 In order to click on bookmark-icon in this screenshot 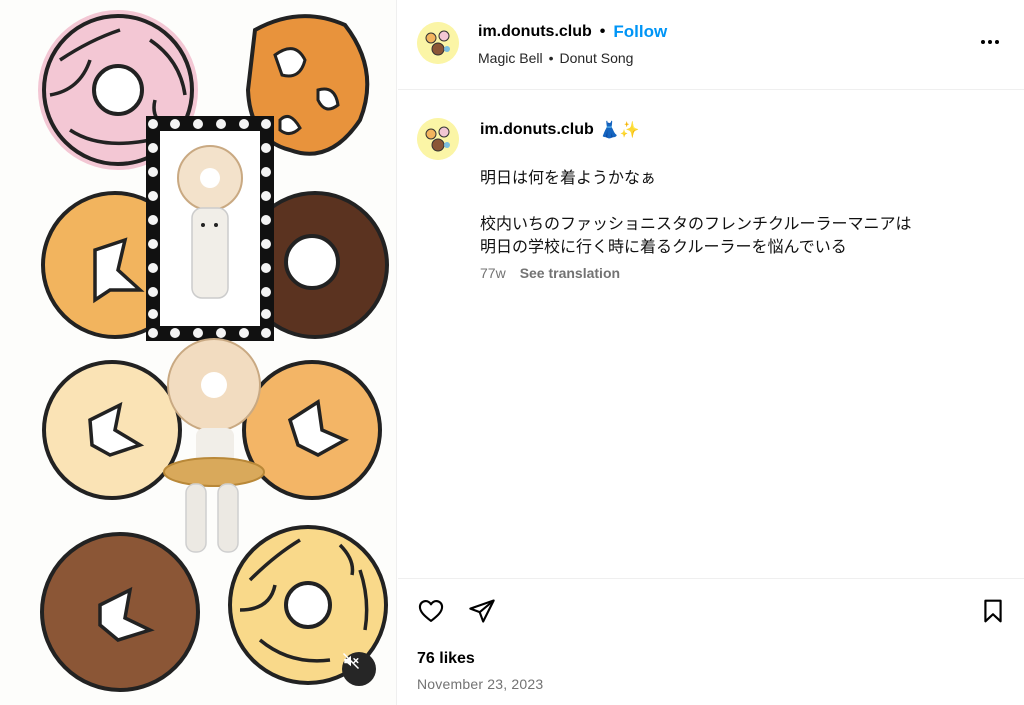, I will do `click(993, 611)`.